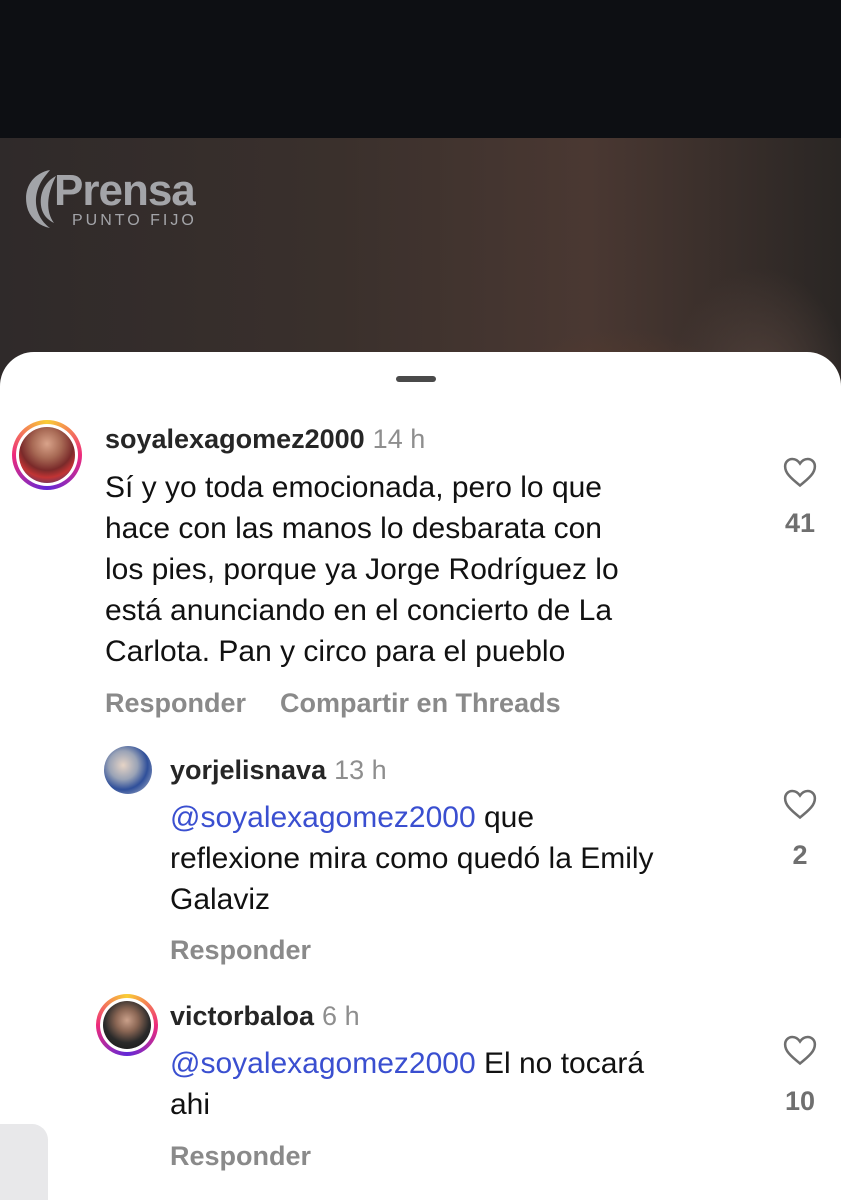  What do you see at coordinates (190, 1104) in the screenshot?
I see `comment-text-line: ahi` at bounding box center [190, 1104].